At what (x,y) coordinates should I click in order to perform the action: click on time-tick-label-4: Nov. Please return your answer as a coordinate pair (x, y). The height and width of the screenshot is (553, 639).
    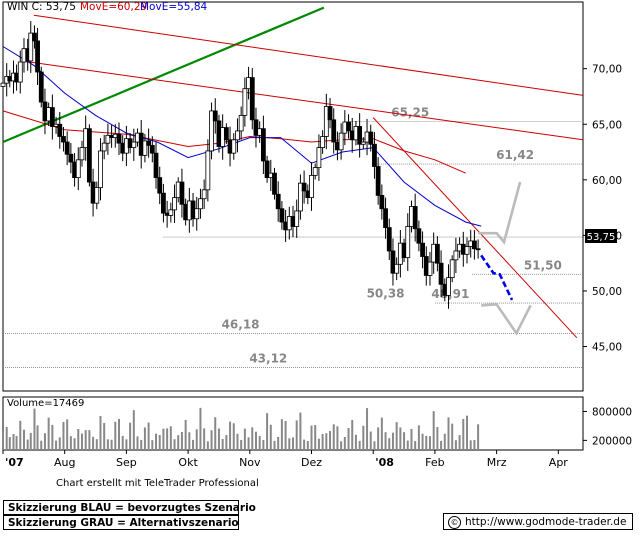
    Looking at the image, I should click on (250, 462).